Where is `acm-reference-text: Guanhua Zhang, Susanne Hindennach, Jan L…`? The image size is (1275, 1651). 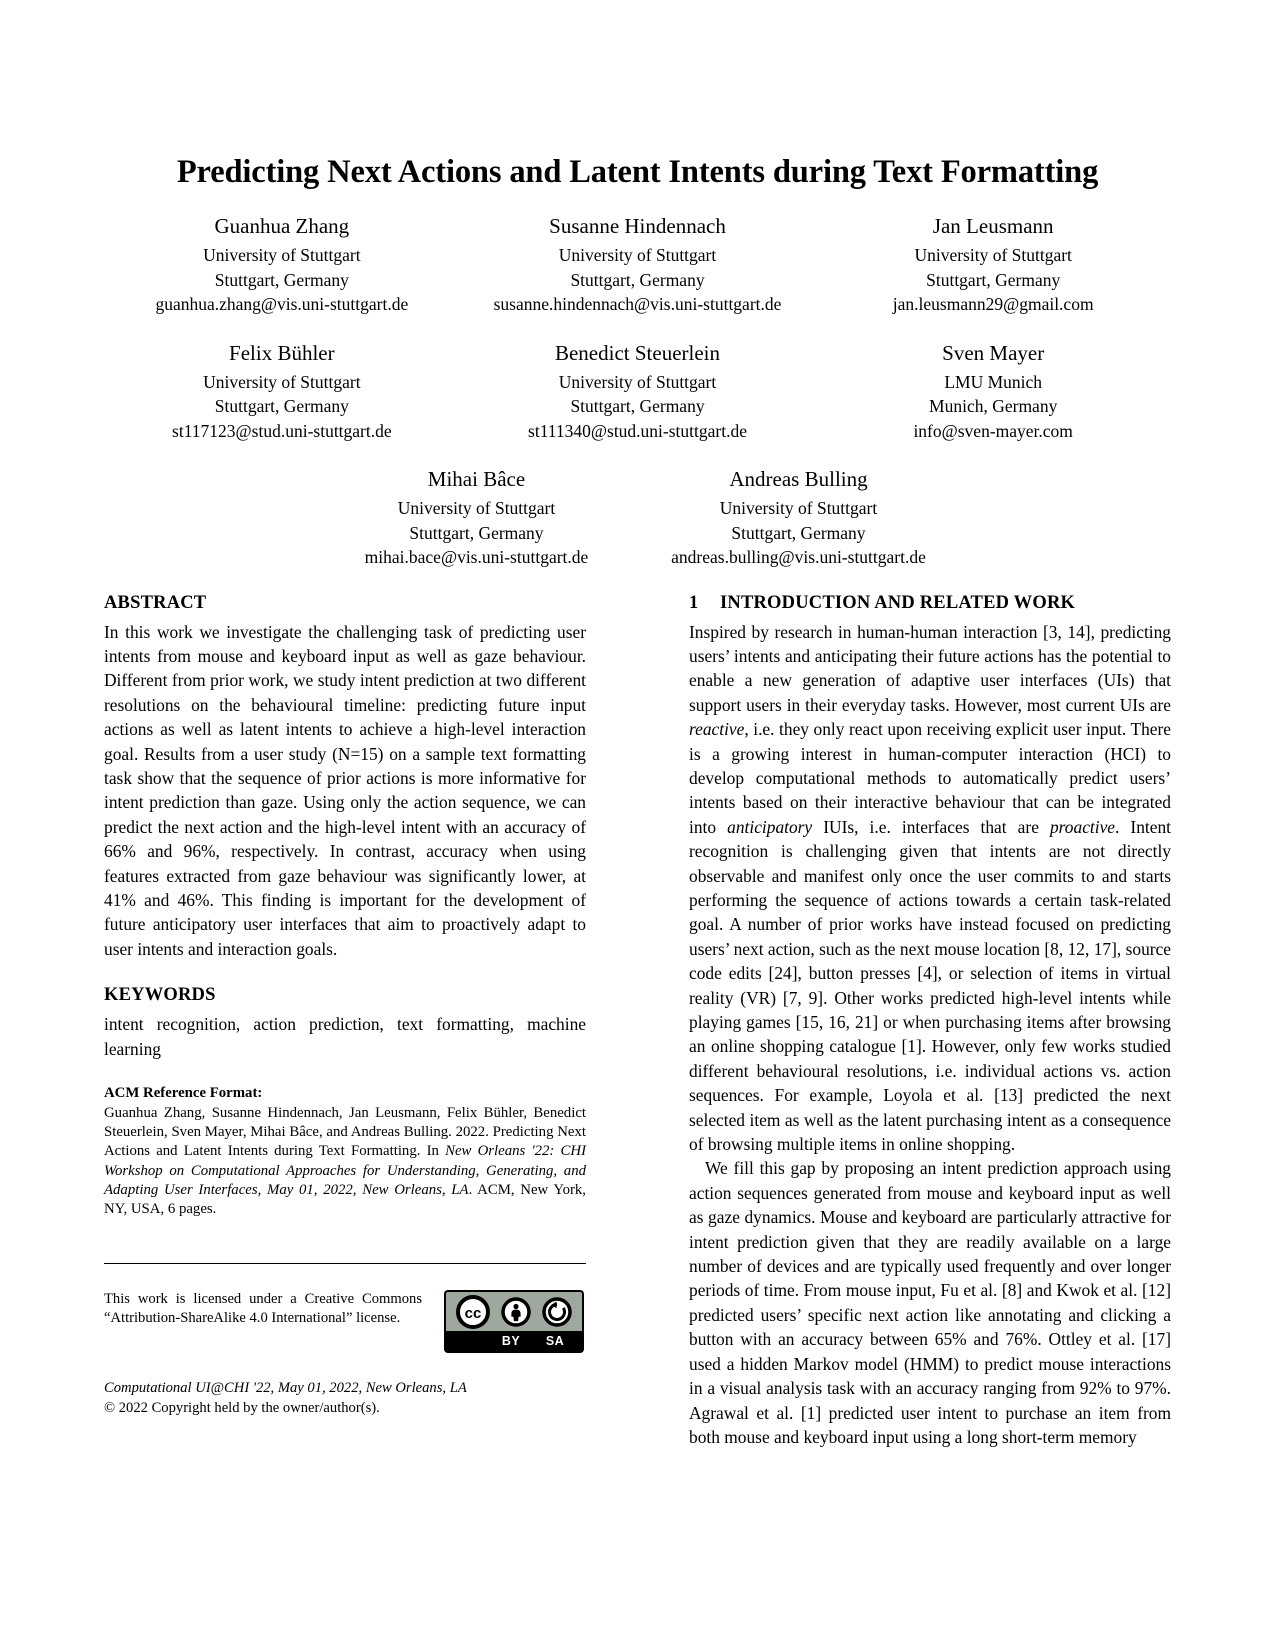
acm-reference-text: Guanhua Zhang, Susanne Hindennach, Jan L… is located at coordinates (345, 1161).